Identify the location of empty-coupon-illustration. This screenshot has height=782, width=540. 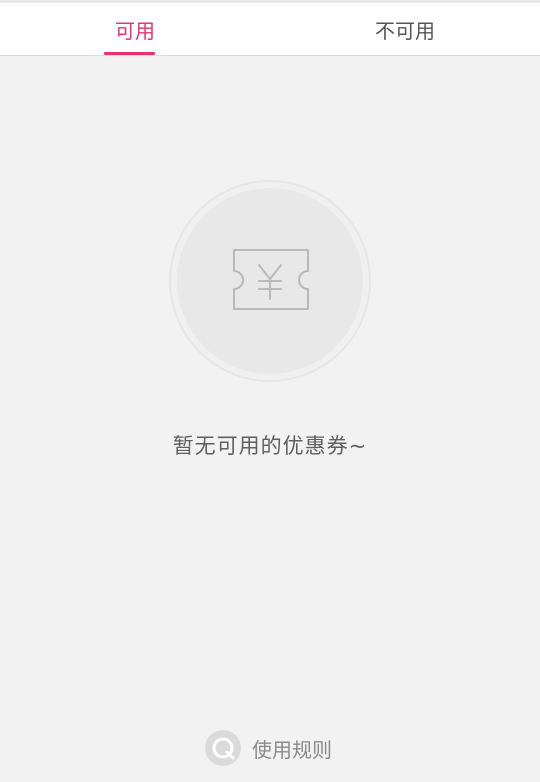
(270, 281).